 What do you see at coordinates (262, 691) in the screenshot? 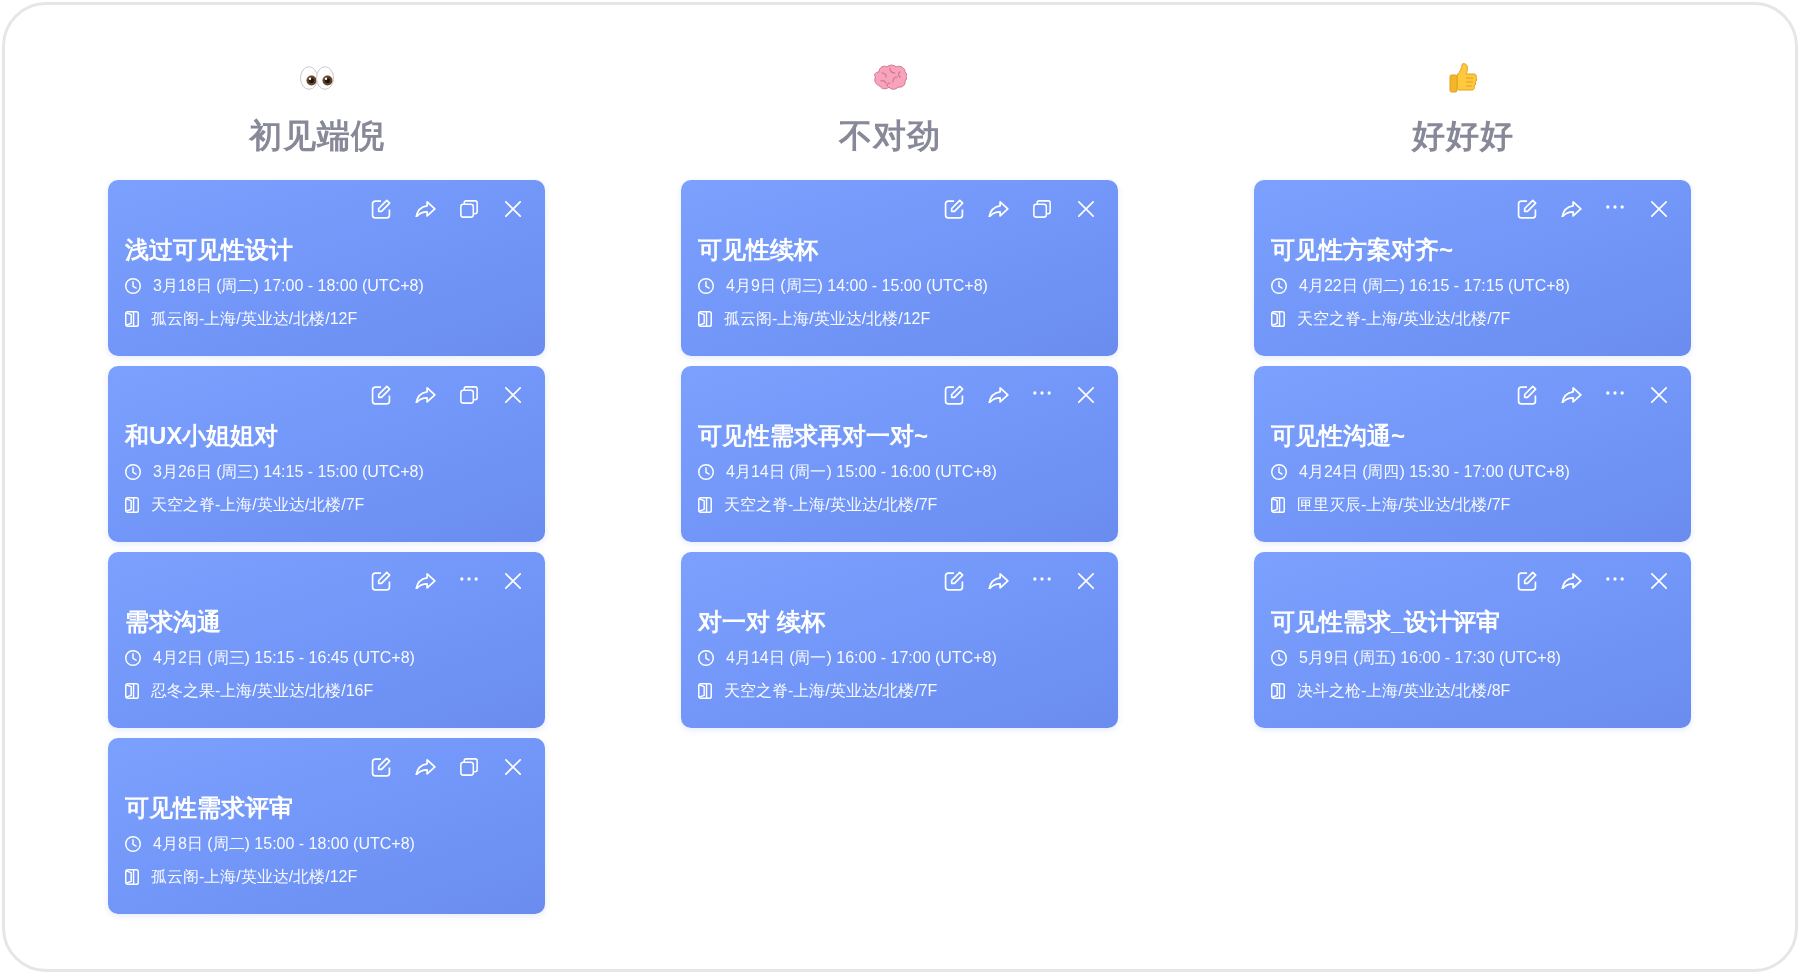
I see `event-location: 忍冬之果-上海/英业达/北楼/16F` at bounding box center [262, 691].